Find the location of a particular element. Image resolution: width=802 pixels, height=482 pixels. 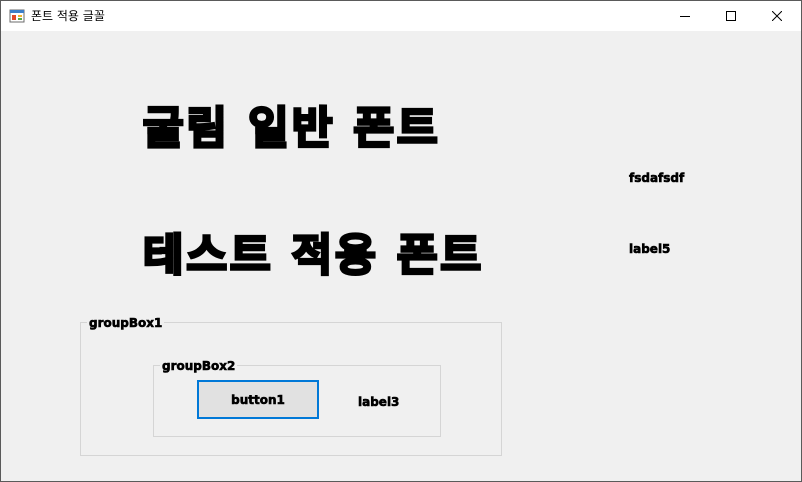

close-button is located at coordinates (777, 16).